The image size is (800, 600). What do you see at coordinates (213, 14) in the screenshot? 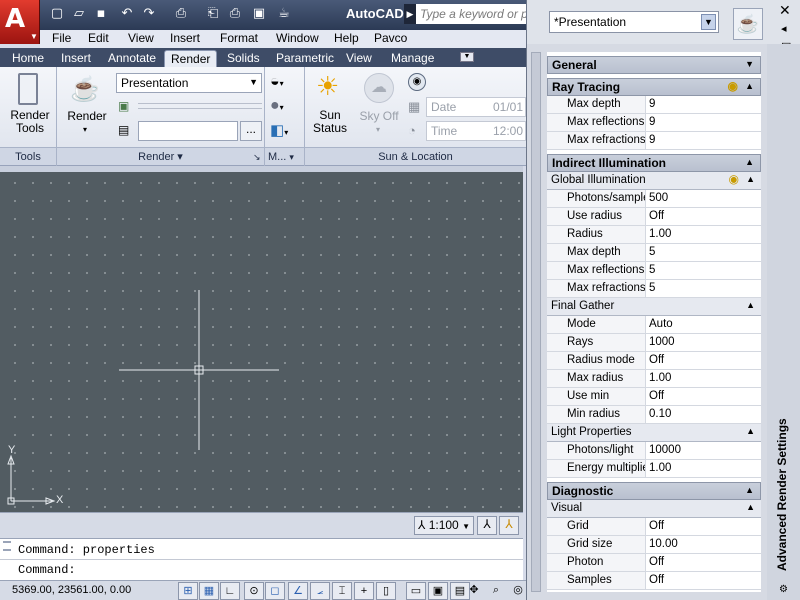
I see `publish-icon: ⎗` at bounding box center [213, 14].